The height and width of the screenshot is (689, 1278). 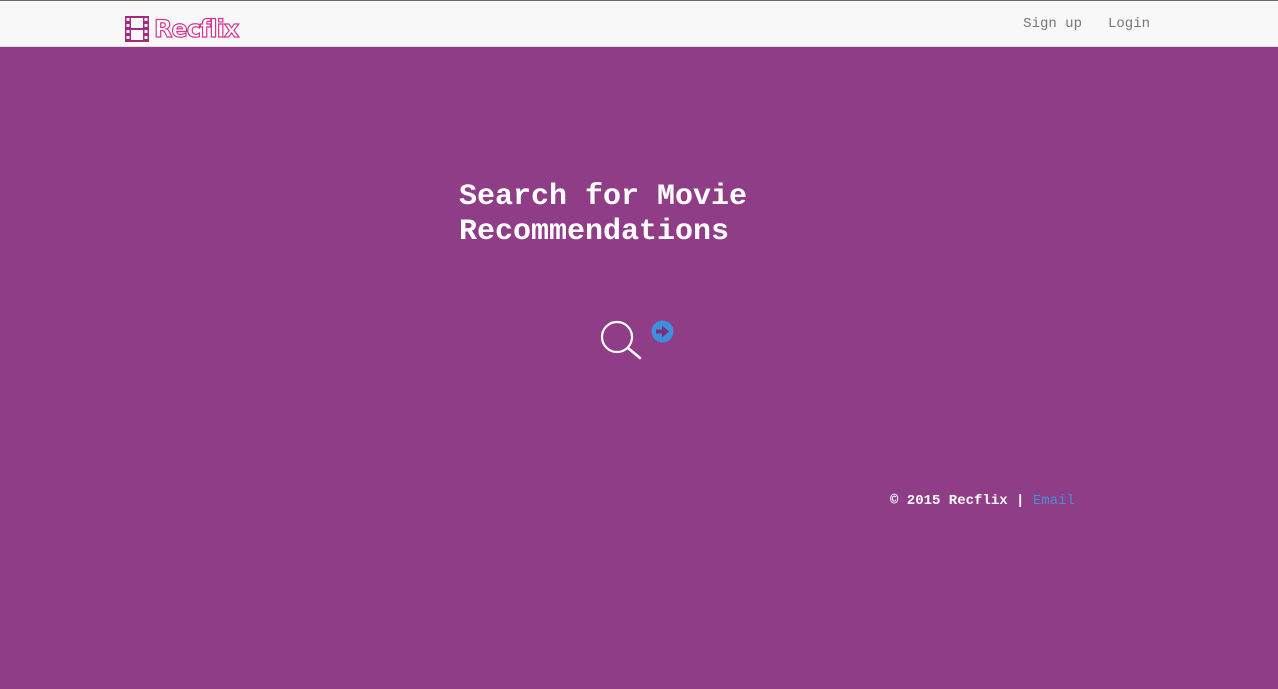 I want to click on film-icon, so click(x=137, y=29).